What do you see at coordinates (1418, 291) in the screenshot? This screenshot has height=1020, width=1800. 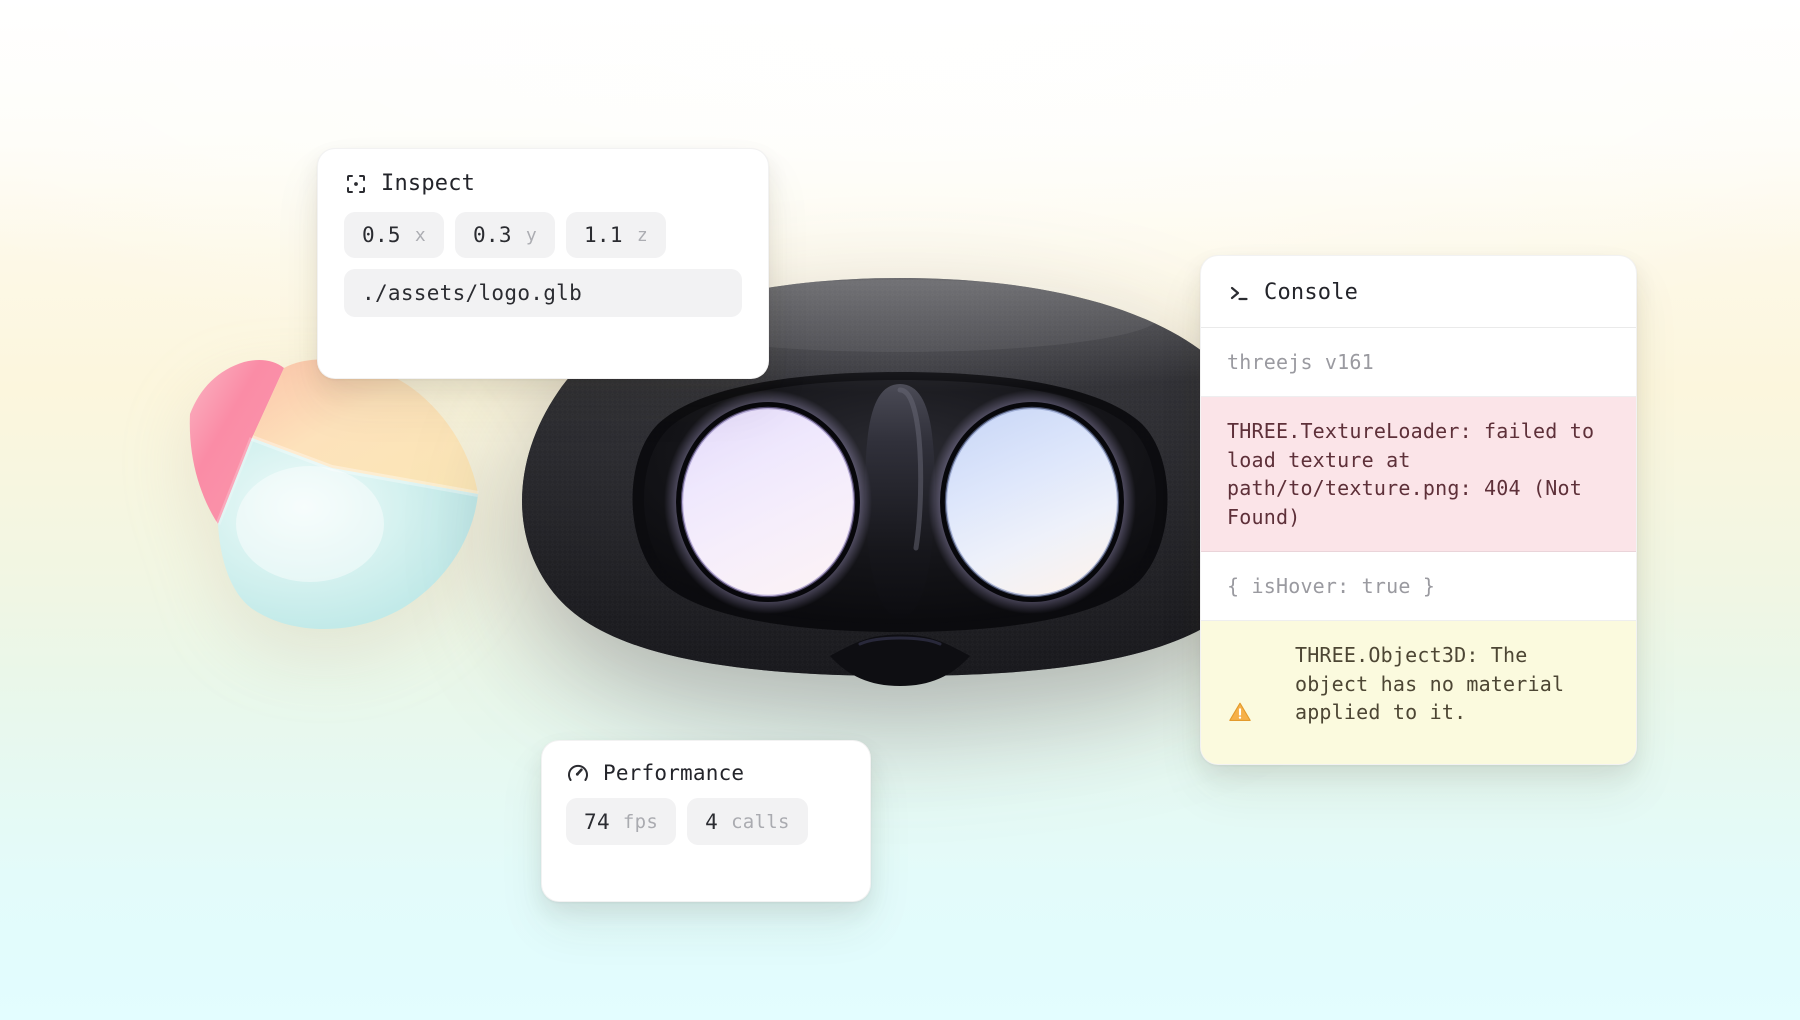 I see `console-header: Console` at bounding box center [1418, 291].